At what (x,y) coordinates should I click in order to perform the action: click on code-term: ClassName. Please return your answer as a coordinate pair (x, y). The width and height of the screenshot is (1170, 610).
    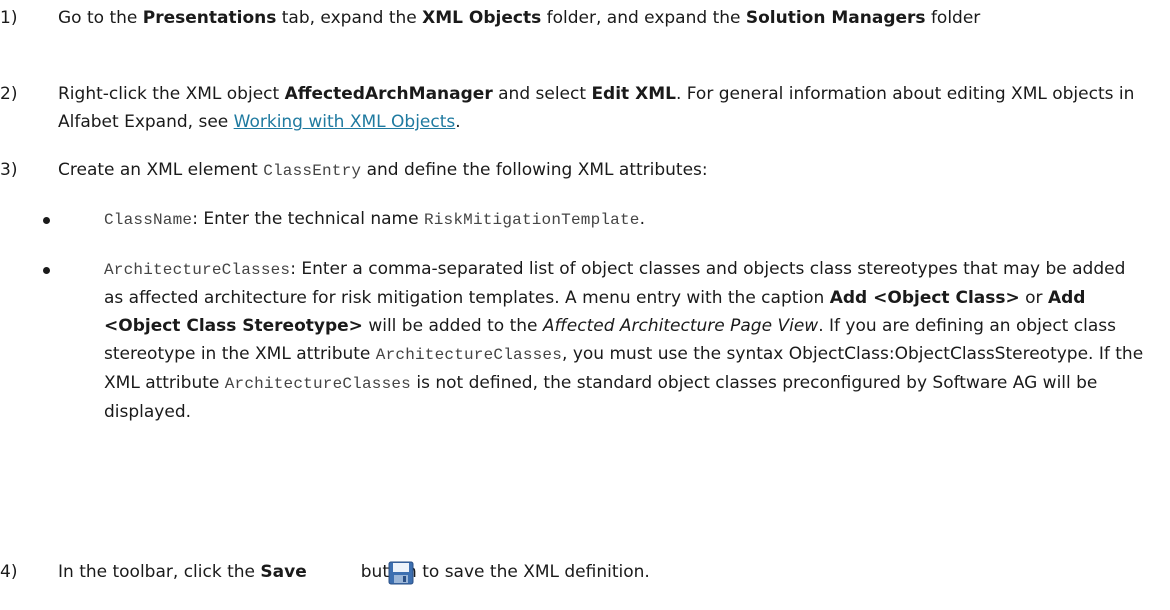
    Looking at the image, I should click on (148, 220).